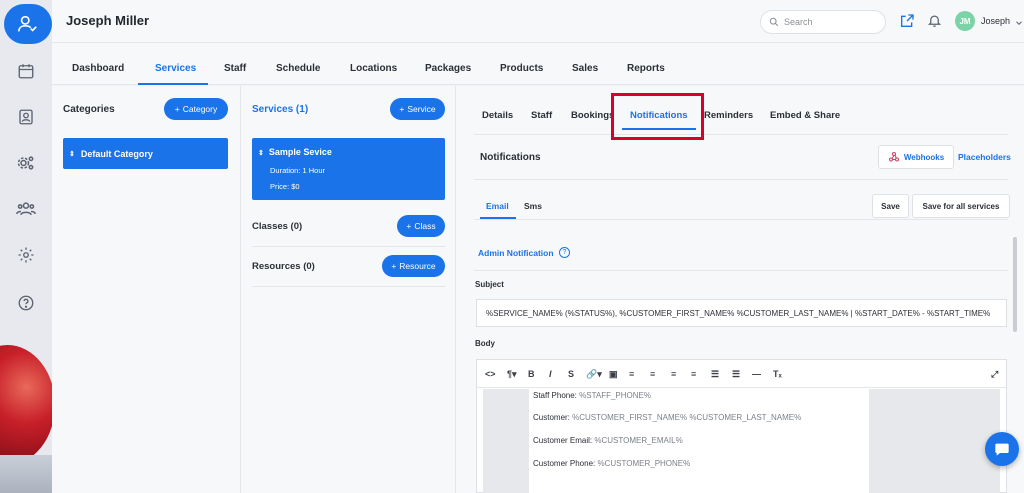  I want to click on tab-locations: Locations, so click(373, 68).